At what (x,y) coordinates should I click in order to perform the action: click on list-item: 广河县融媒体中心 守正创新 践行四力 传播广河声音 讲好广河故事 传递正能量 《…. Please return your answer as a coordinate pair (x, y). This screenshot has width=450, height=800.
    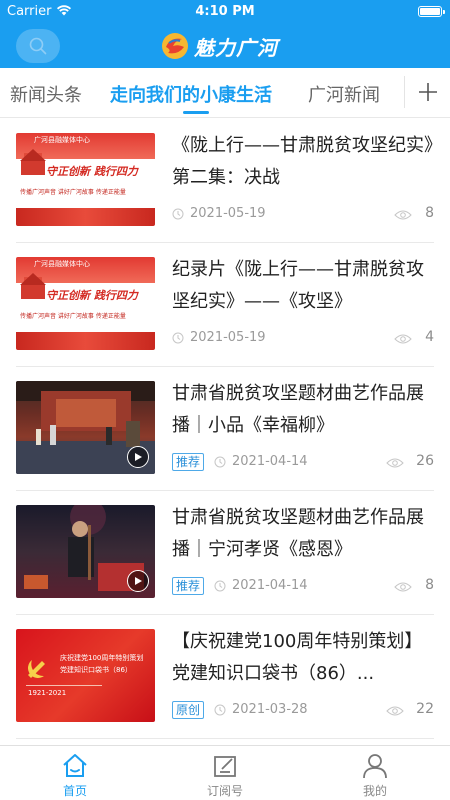
    Looking at the image, I should click on (225, 181).